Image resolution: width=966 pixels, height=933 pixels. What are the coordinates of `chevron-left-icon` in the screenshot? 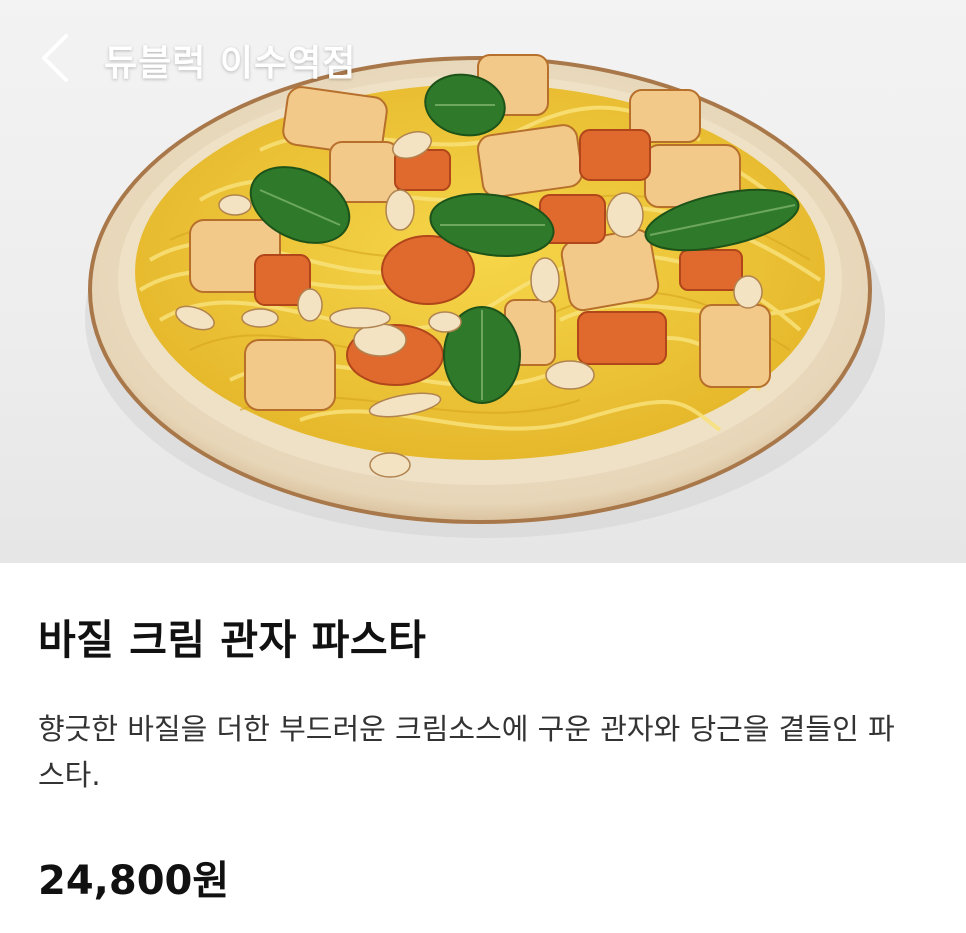 It's located at (55, 58).